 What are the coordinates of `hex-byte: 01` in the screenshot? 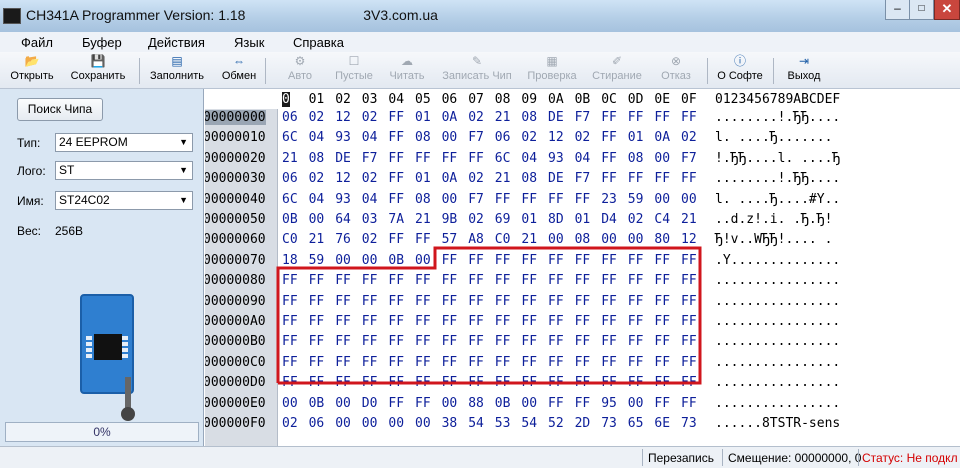 It's located at (583, 219).